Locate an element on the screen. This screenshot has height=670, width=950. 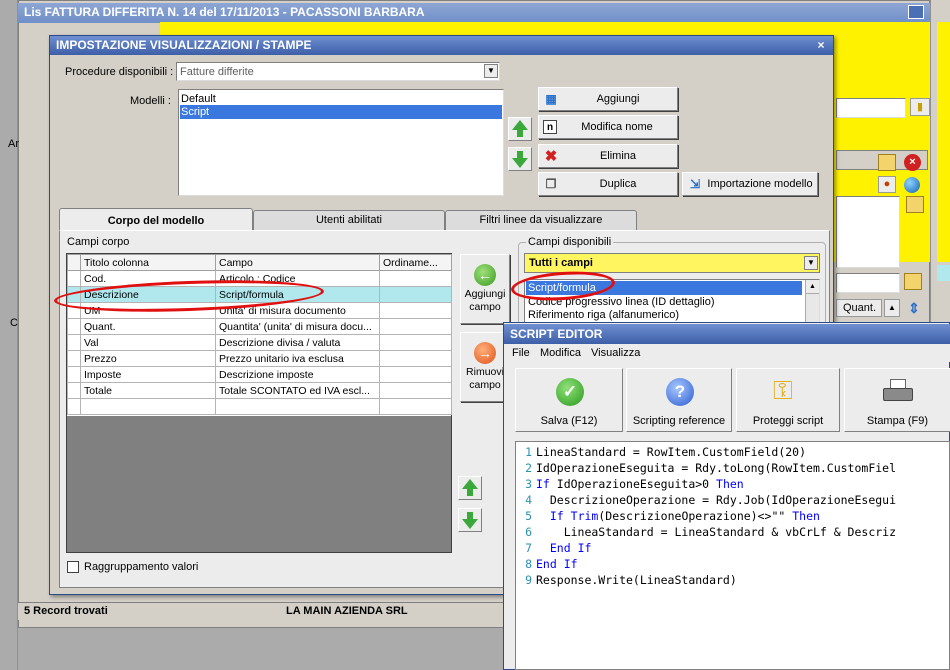
aggiungi-campo-button: ← Aggiungi campo is located at coordinates (485, 289).